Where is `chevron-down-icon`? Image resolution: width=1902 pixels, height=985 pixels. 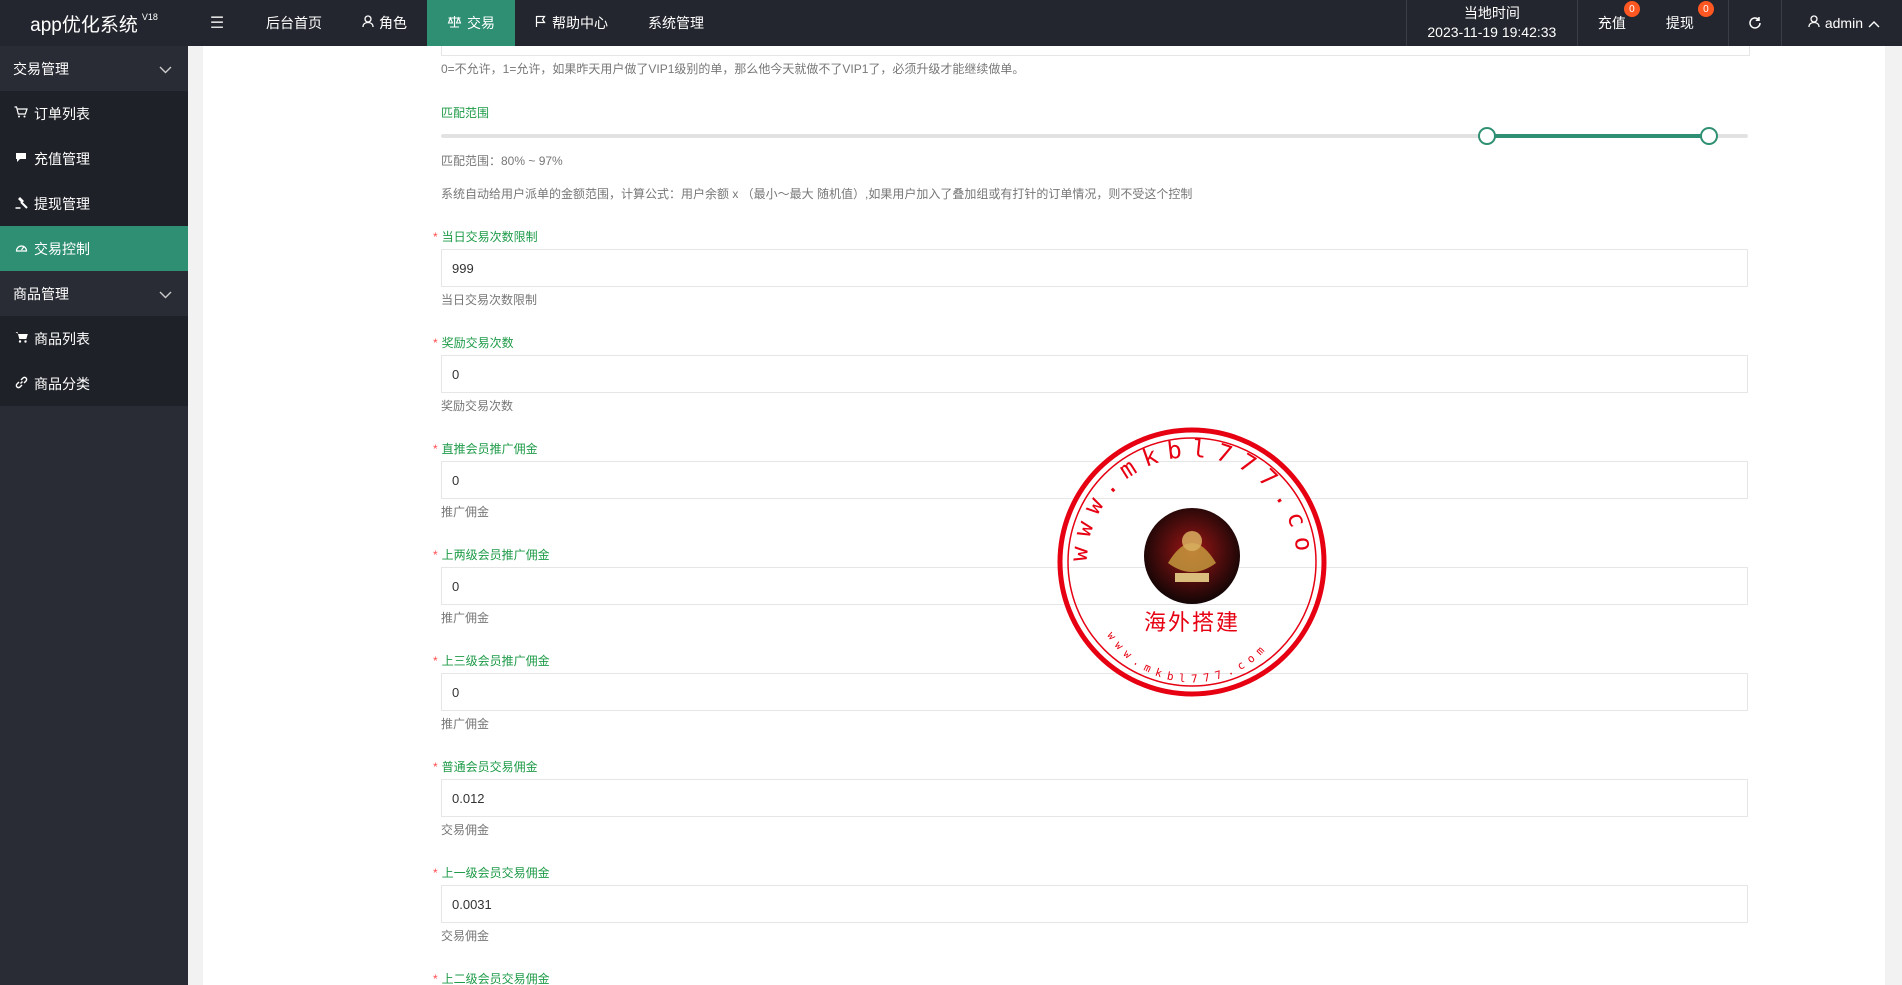 chevron-down-icon is located at coordinates (165, 69).